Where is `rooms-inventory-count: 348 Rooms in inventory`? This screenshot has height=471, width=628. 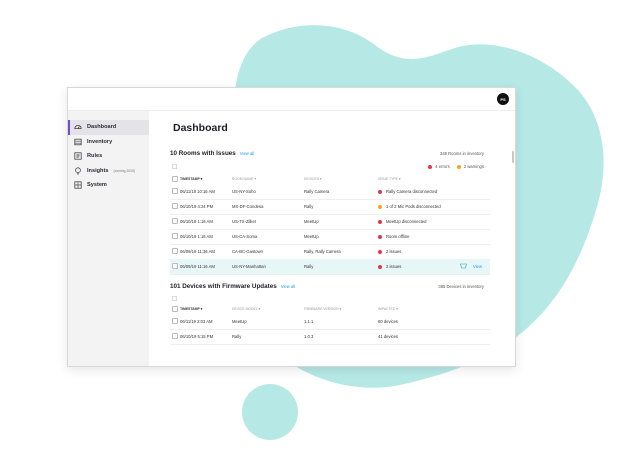 rooms-inventory-count: 348 Rooms in inventory is located at coordinates (462, 153).